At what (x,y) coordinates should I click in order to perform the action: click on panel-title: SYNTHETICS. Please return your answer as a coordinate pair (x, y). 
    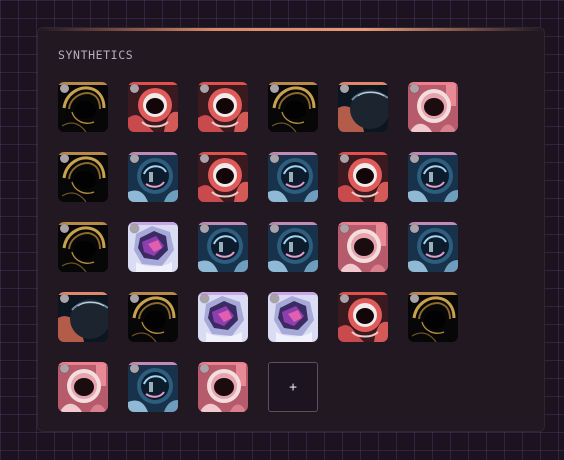
    Looking at the image, I should click on (96, 55).